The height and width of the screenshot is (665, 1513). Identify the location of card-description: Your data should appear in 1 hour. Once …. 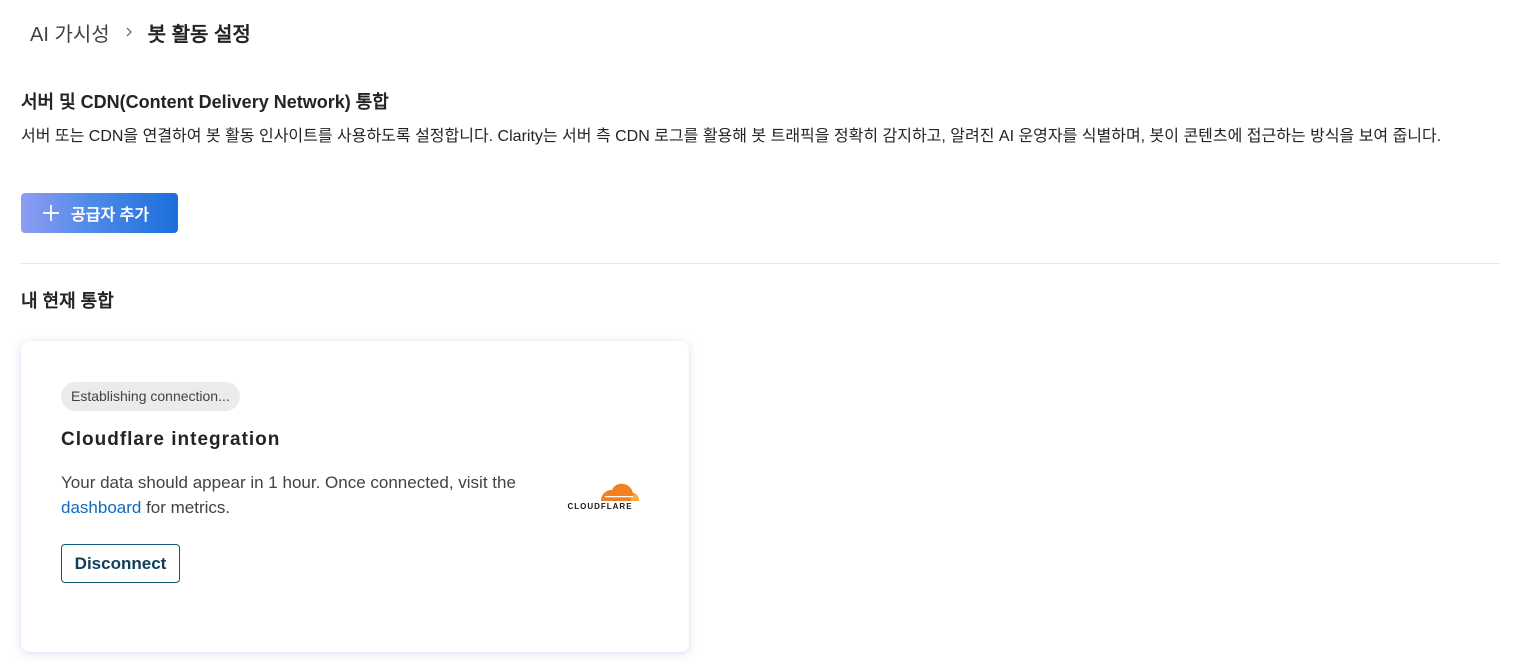
(306, 495).